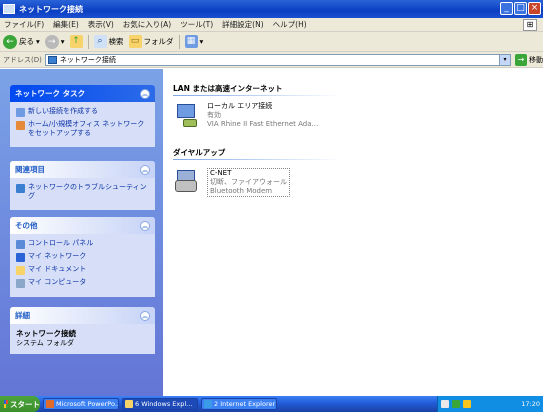 The width and height of the screenshot is (543, 412). Describe the element at coordinates (100, 41) in the screenshot. I see `search-icon: ⌕` at that location.